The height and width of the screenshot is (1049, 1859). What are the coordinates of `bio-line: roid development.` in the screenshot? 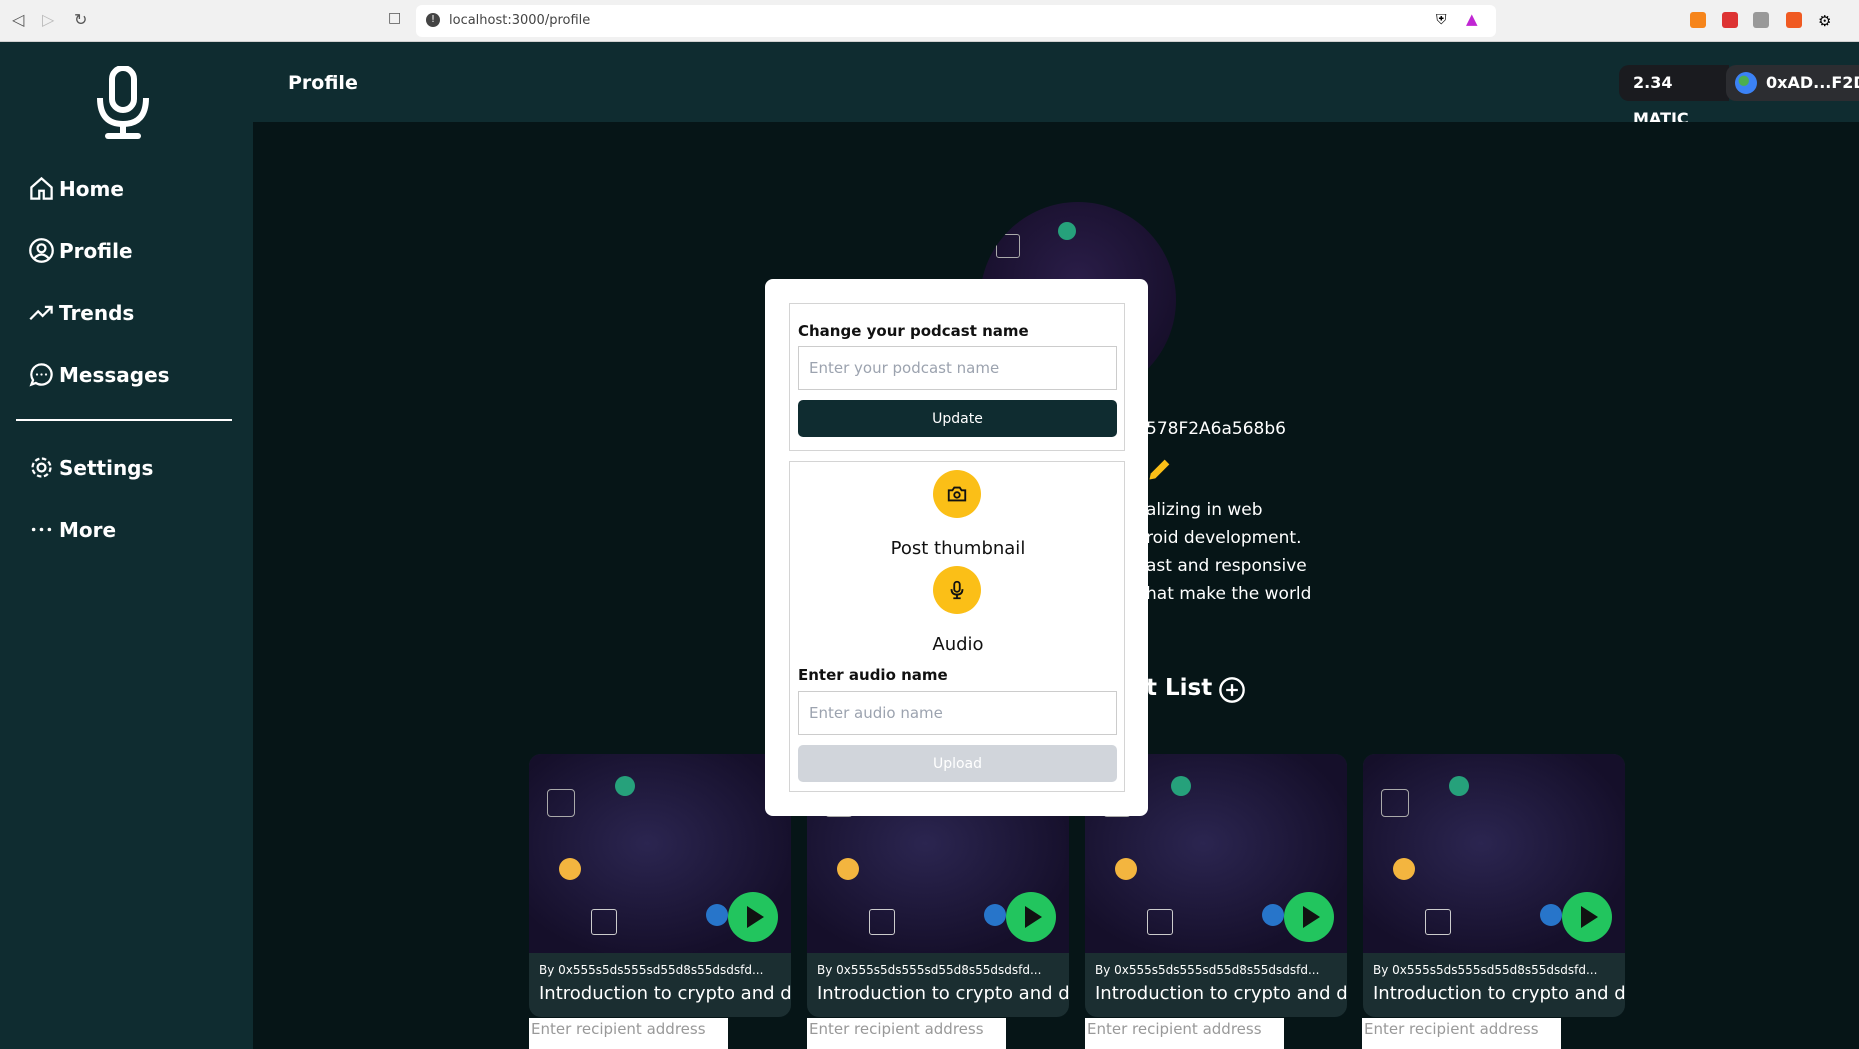 It's located at (1224, 538).